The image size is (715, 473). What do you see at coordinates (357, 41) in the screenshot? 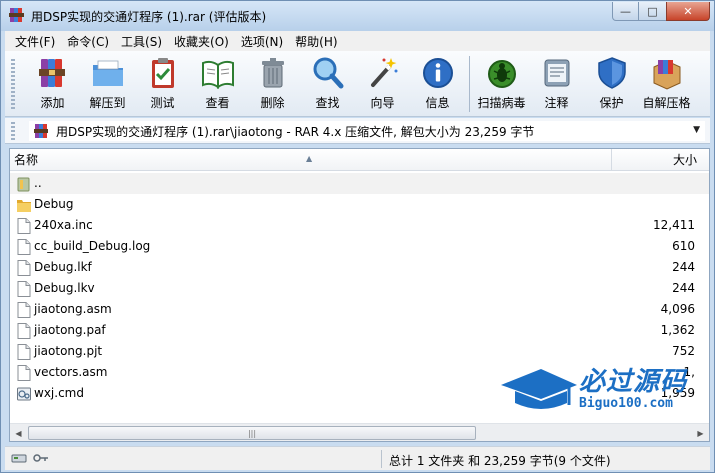
I see `menu-bar: 文件(F) 命令(C) 工具(S) 收藏夹(O) 选项(N) 帮助(H)` at bounding box center [357, 41].